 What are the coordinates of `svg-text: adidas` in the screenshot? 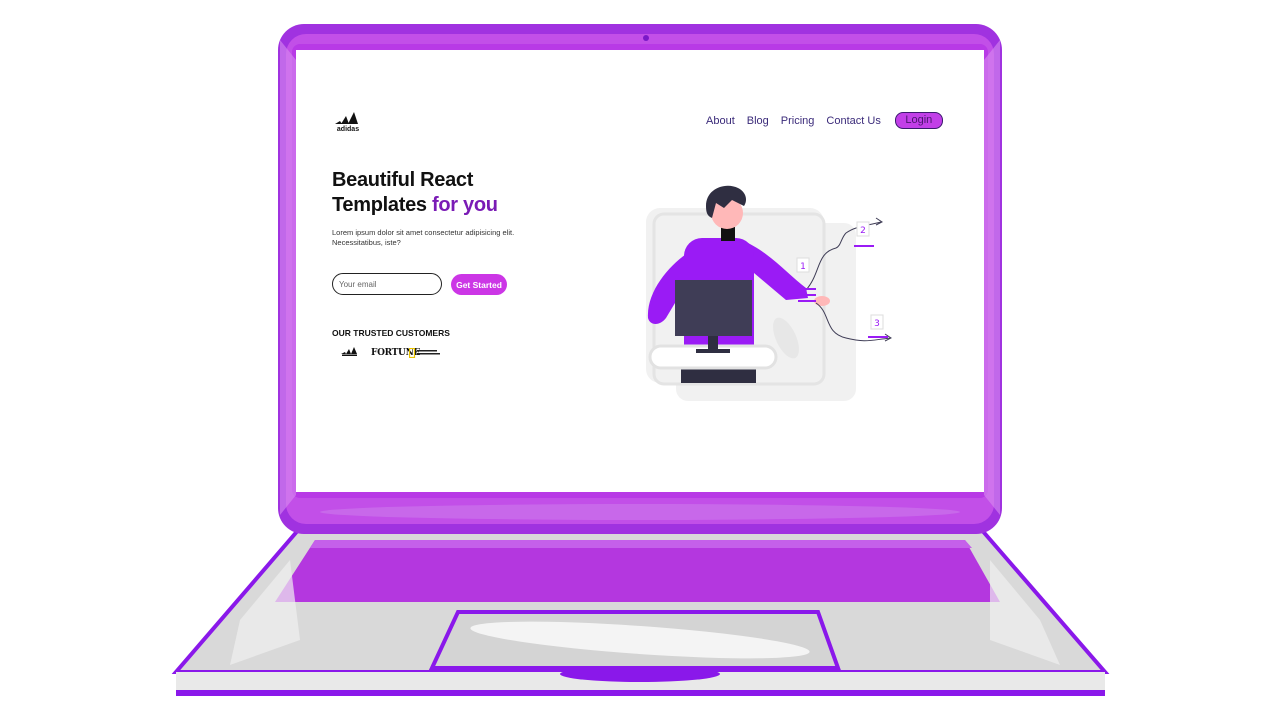 It's located at (348, 129).